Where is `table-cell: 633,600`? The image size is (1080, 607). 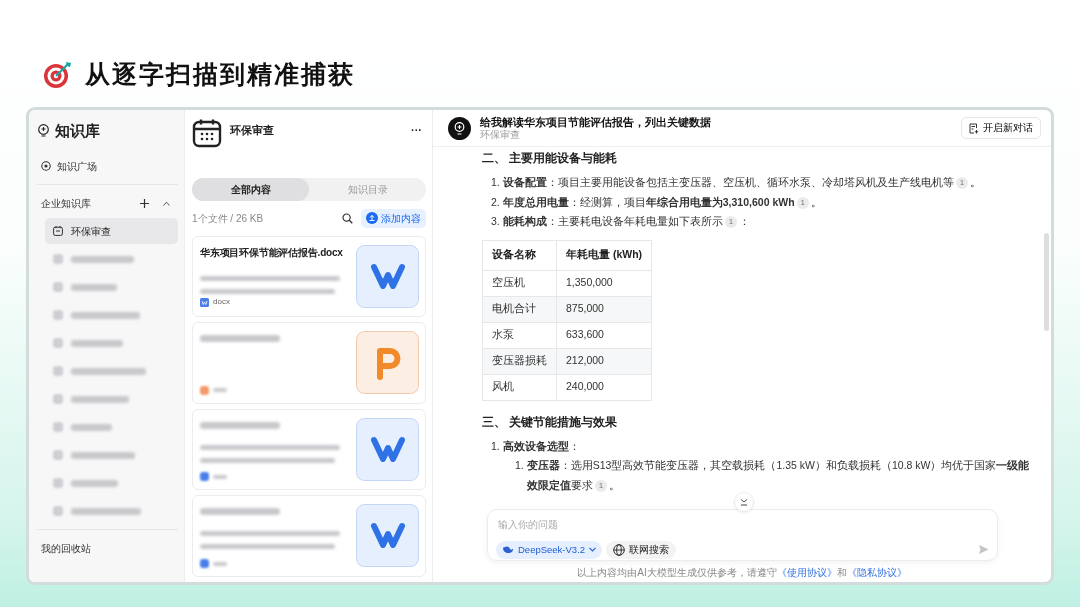
table-cell: 633,600 is located at coordinates (604, 335).